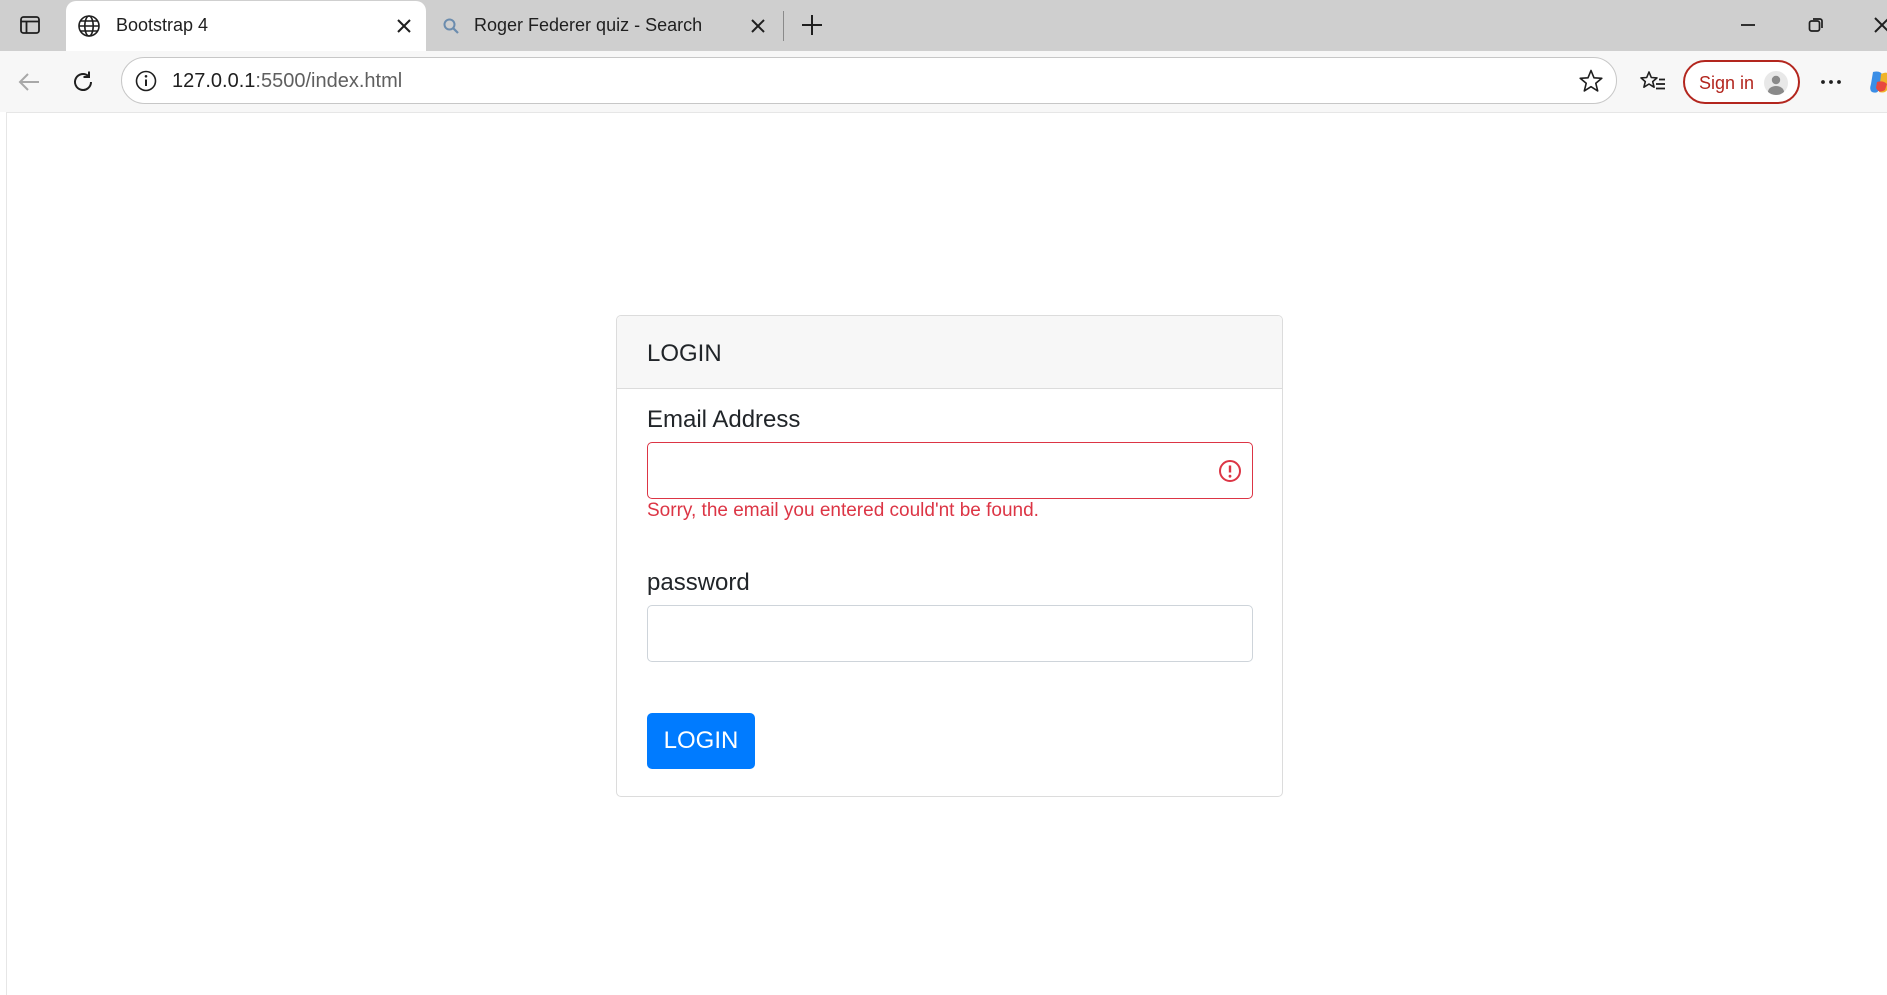  Describe the element at coordinates (724, 419) in the screenshot. I see `email-label: Email Address` at that location.